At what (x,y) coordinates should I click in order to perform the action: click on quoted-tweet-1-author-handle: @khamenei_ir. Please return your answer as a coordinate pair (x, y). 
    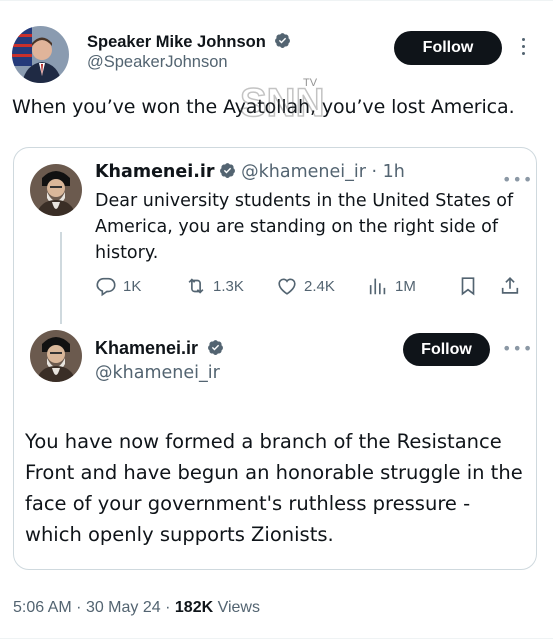
    Looking at the image, I should click on (303, 172).